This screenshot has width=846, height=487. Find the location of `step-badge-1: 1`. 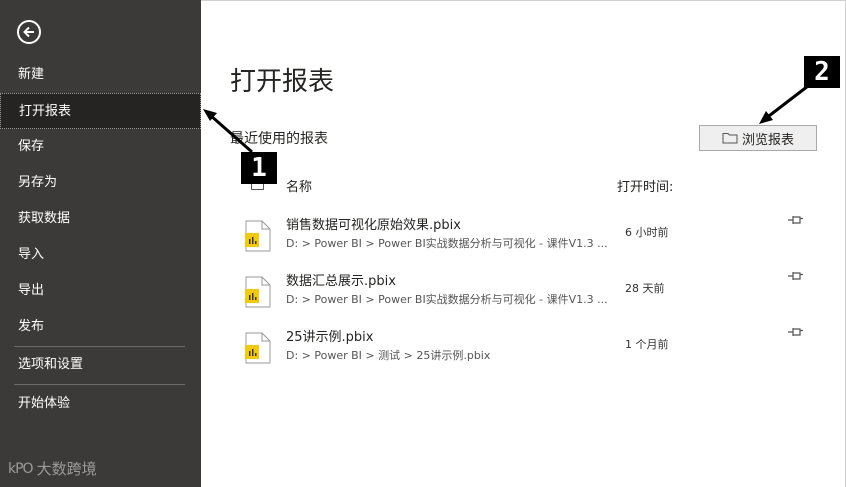

step-badge-1: 1 is located at coordinates (259, 168).